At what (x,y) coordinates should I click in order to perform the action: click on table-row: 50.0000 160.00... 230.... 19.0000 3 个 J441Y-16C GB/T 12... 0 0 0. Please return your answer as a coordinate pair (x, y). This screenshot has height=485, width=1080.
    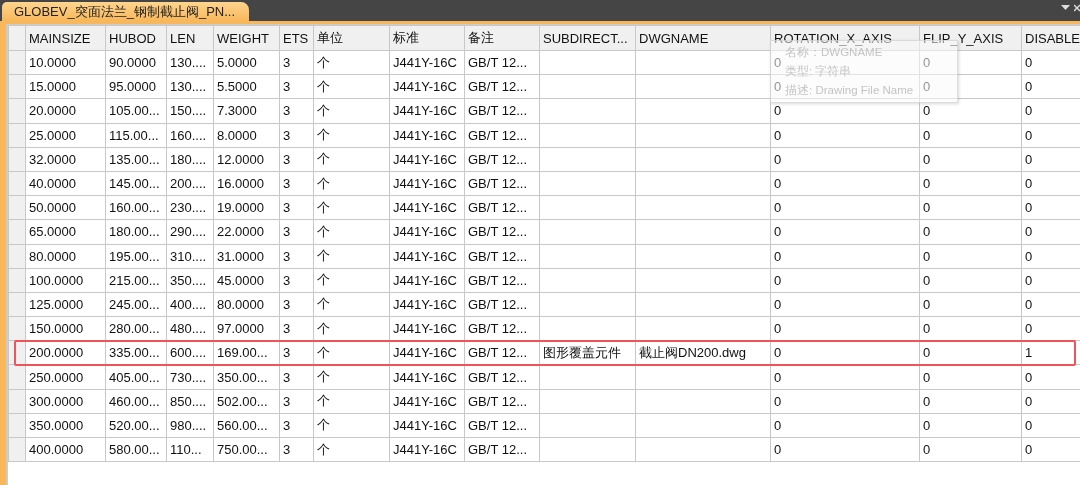
    Looking at the image, I should click on (544, 207).